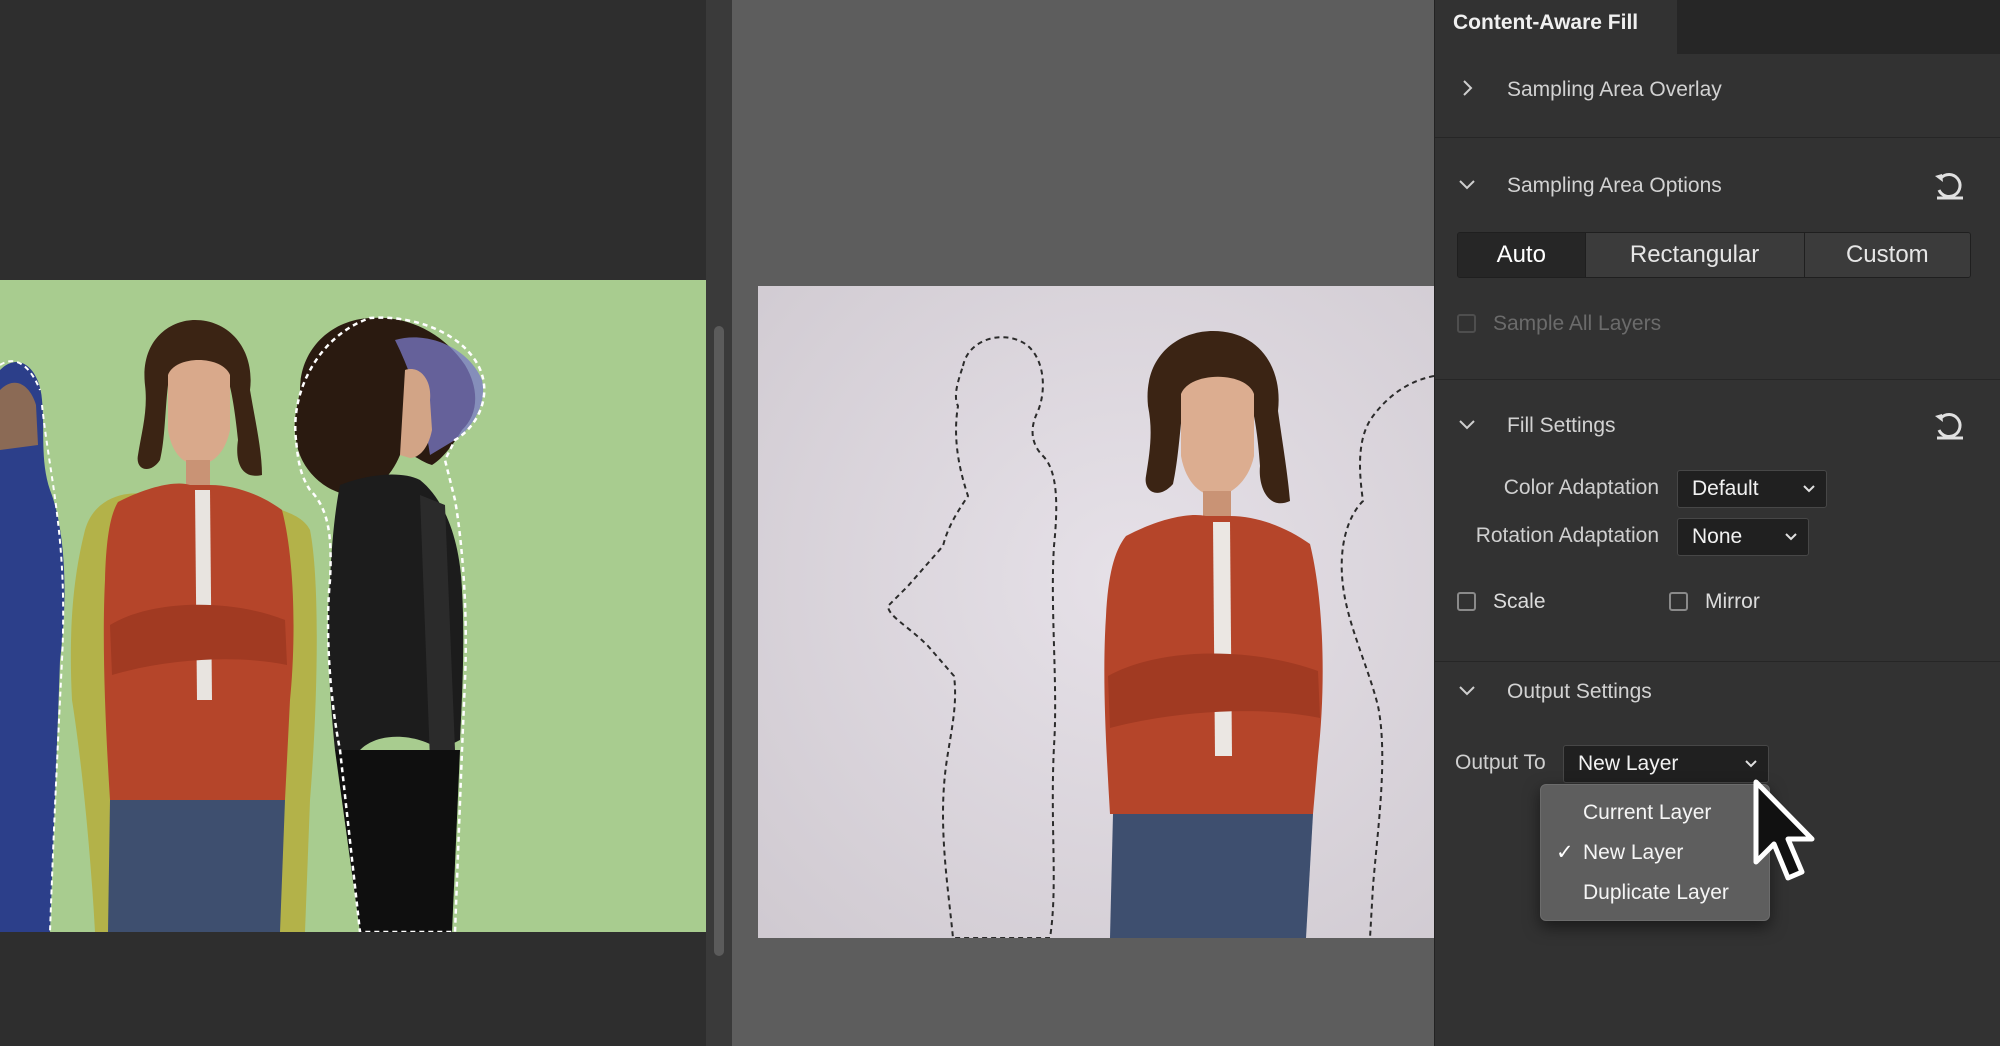  Describe the element at coordinates (1647, 812) in the screenshot. I see `menu-item-label: Current Layer` at that location.